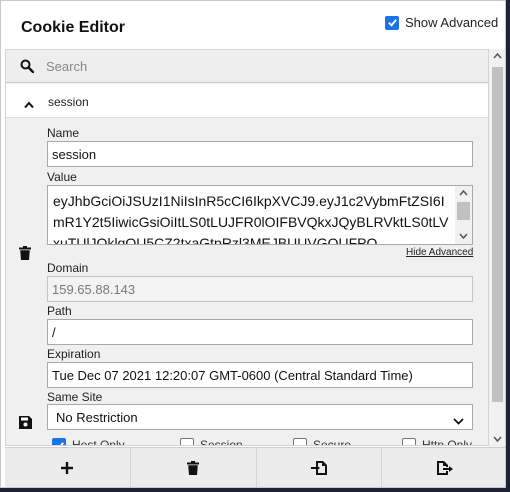 This screenshot has width=510, height=492. Describe the element at coordinates (260, 332) in the screenshot. I see `path-field` at that location.